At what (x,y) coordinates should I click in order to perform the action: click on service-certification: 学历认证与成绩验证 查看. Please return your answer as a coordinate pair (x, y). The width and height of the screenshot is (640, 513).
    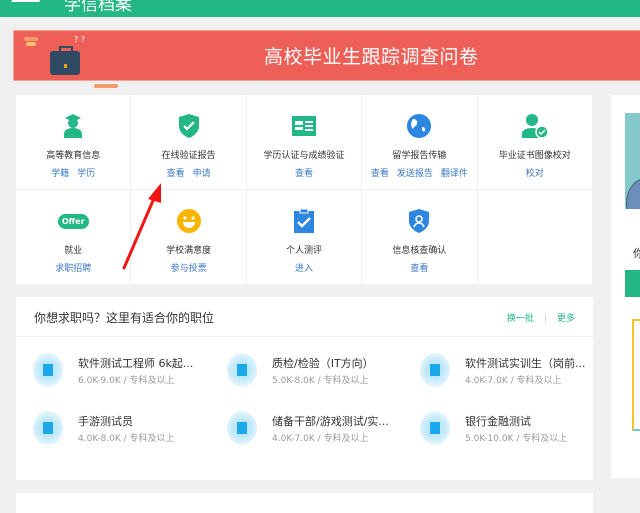
    Looking at the image, I should click on (304, 142).